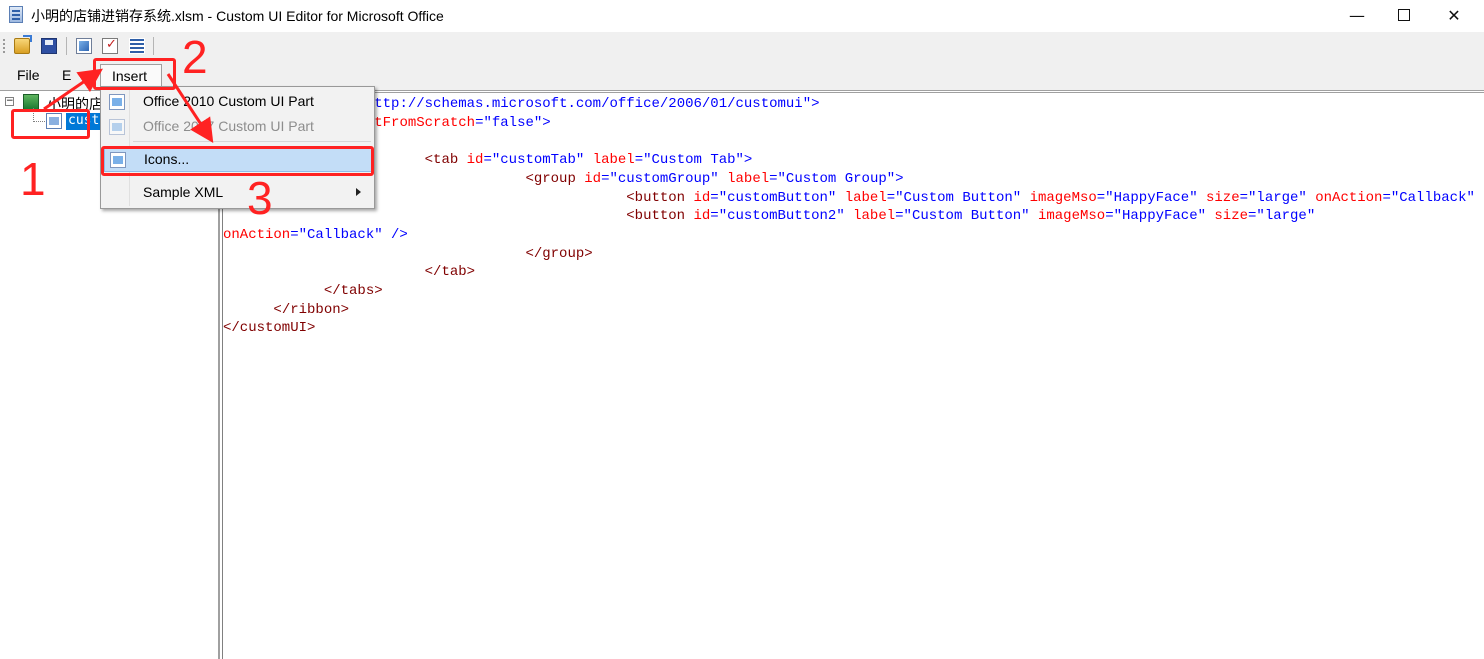  I want to click on xml-tag: </group>, so click(559, 253).